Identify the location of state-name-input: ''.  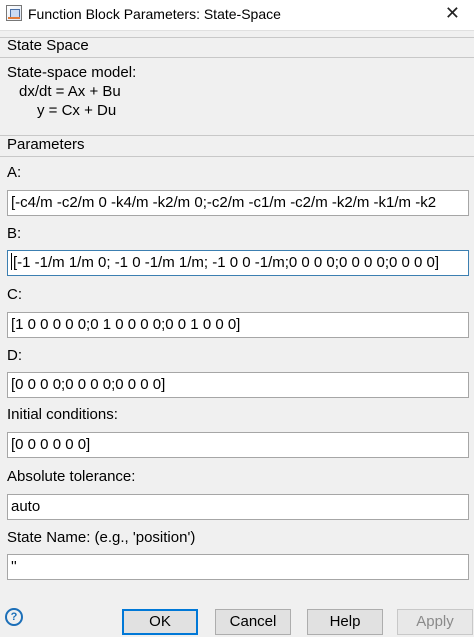
(238, 567).